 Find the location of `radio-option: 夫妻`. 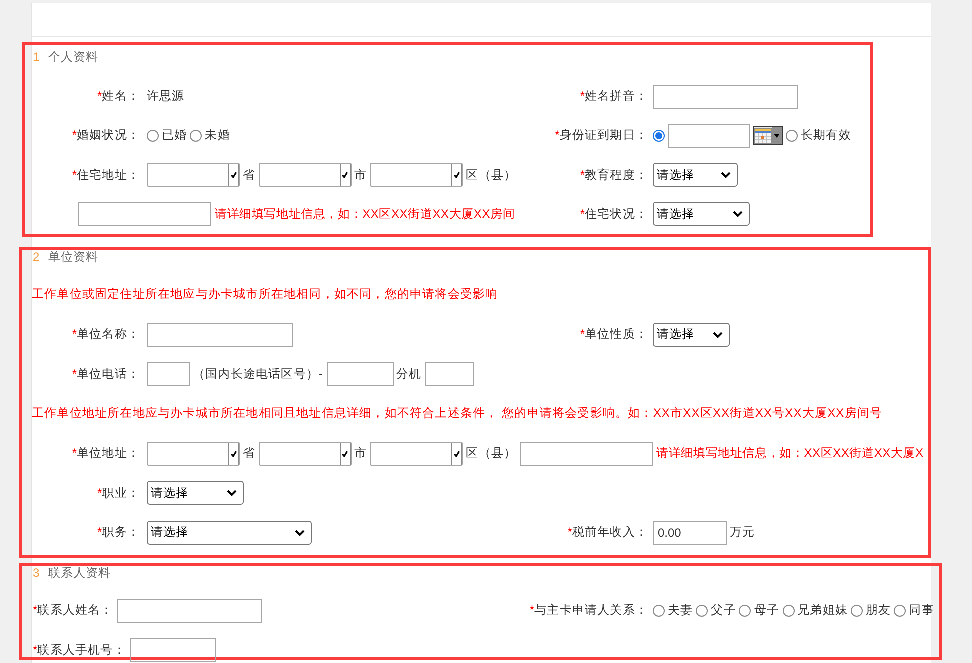

radio-option: 夫妻 is located at coordinates (673, 611).